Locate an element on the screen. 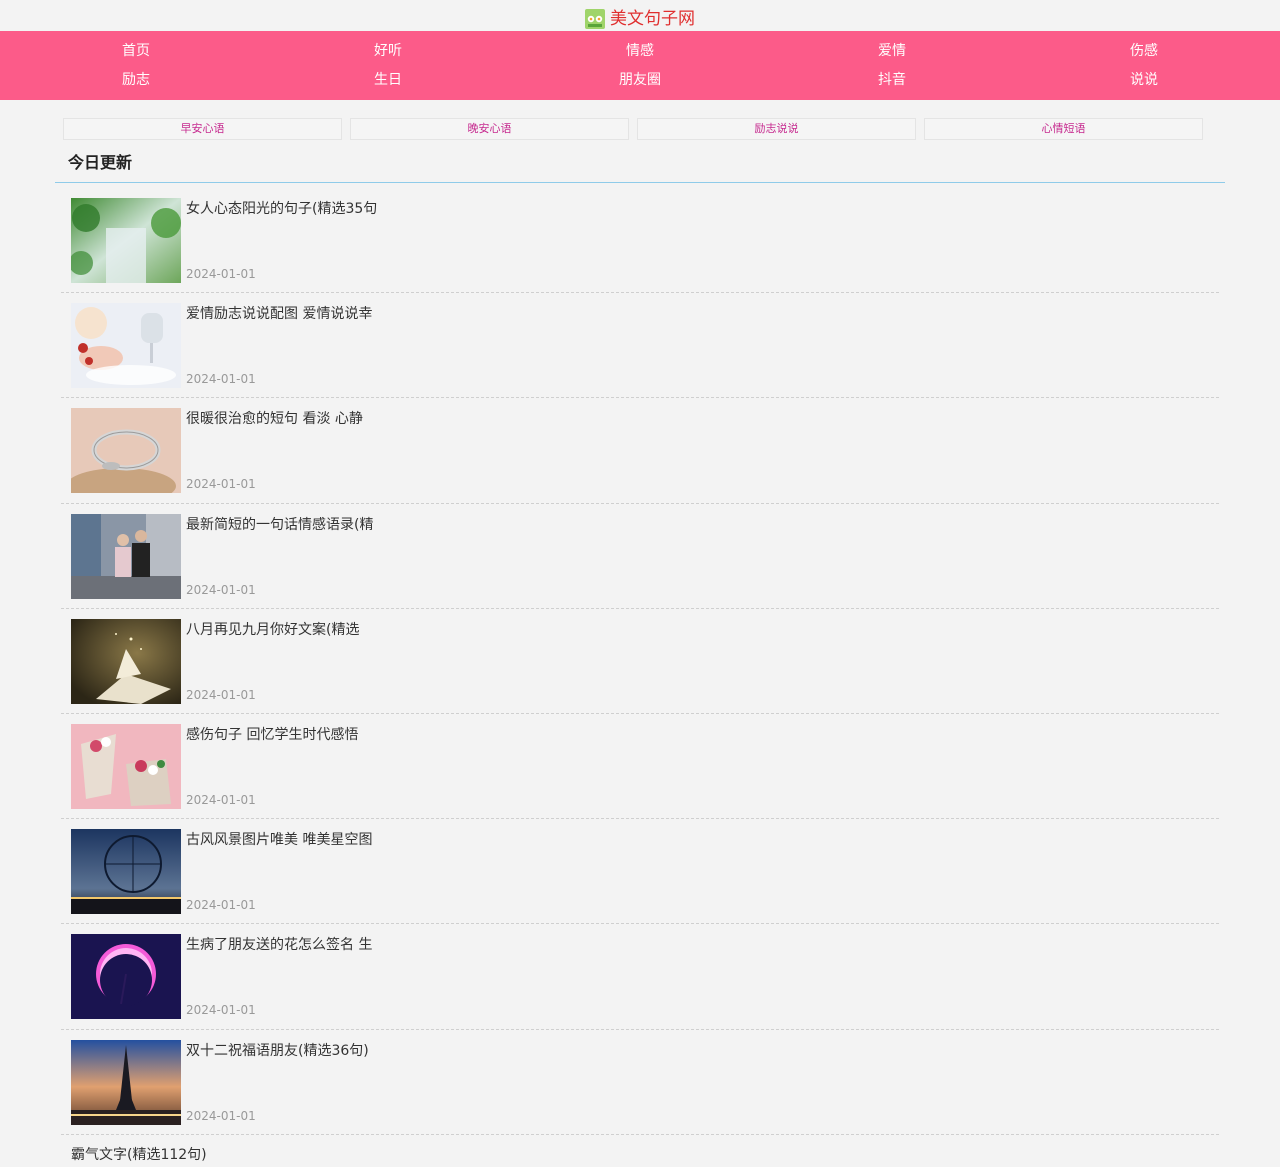  ferris-wheel-night-image is located at coordinates (126, 872).